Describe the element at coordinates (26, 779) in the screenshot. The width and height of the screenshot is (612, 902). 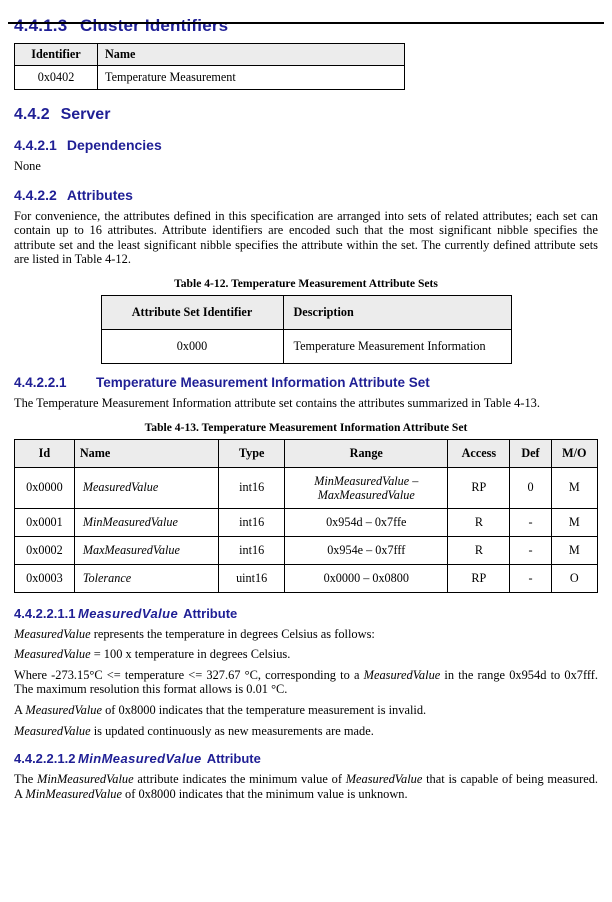
I see `paragraph-text-a: The` at that location.